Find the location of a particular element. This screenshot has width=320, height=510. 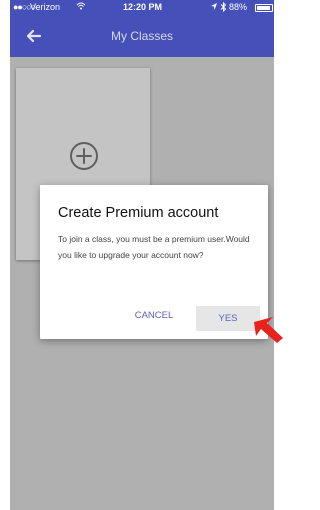

page-title: My Classes is located at coordinates (141, 36).